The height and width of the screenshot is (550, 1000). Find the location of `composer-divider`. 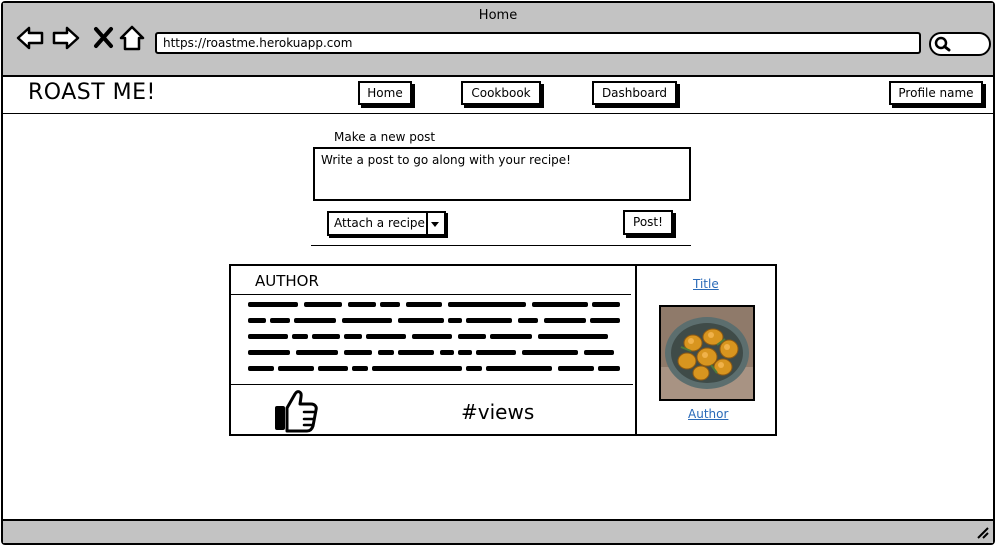

composer-divider is located at coordinates (501, 245).